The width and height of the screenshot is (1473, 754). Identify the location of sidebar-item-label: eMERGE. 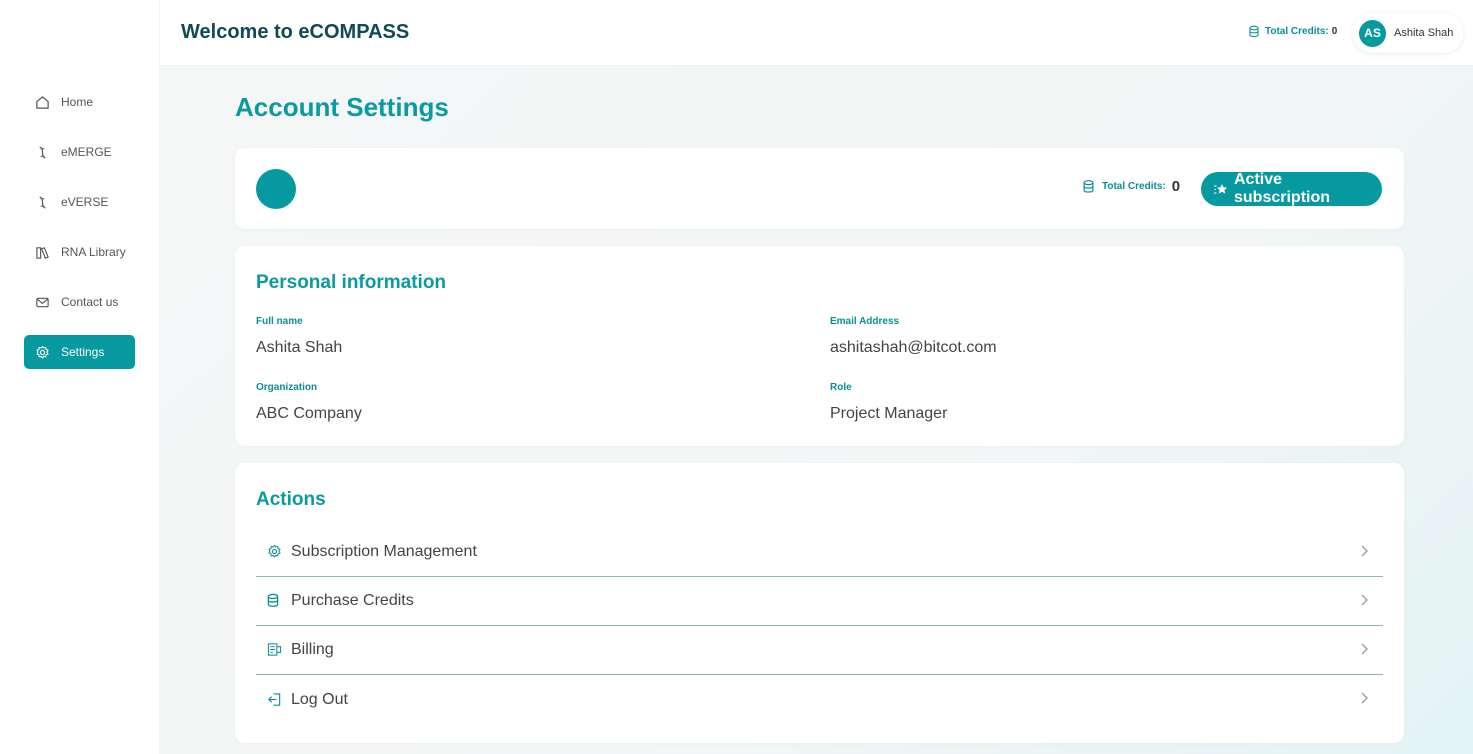
(86, 152).